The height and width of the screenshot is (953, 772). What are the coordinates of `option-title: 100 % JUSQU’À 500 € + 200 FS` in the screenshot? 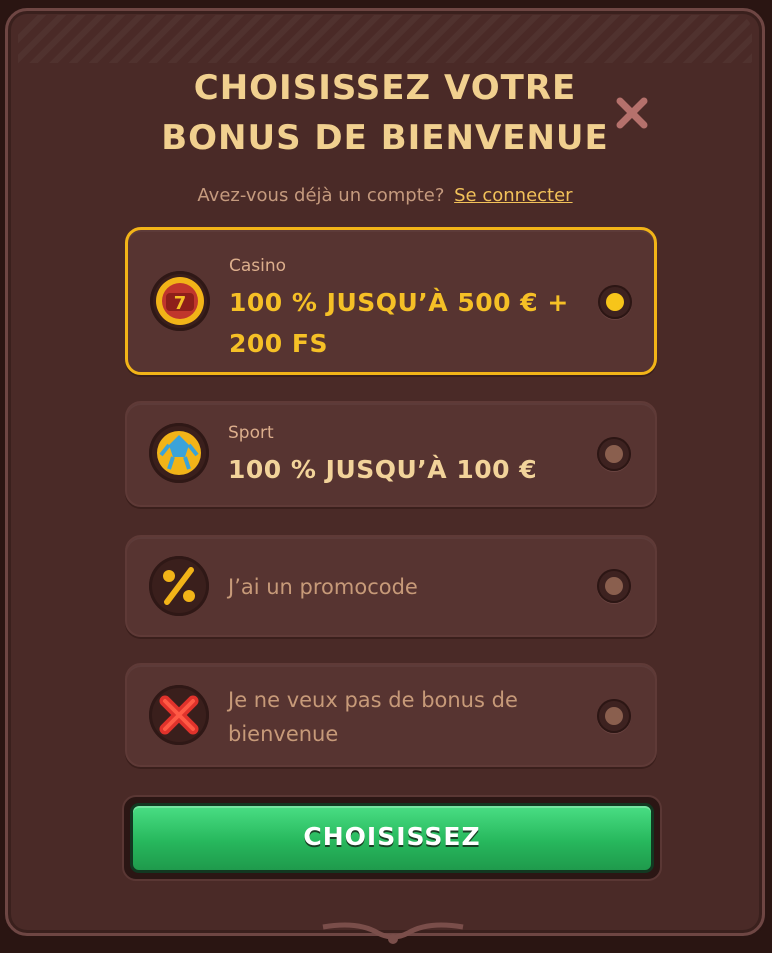 It's located at (399, 323).